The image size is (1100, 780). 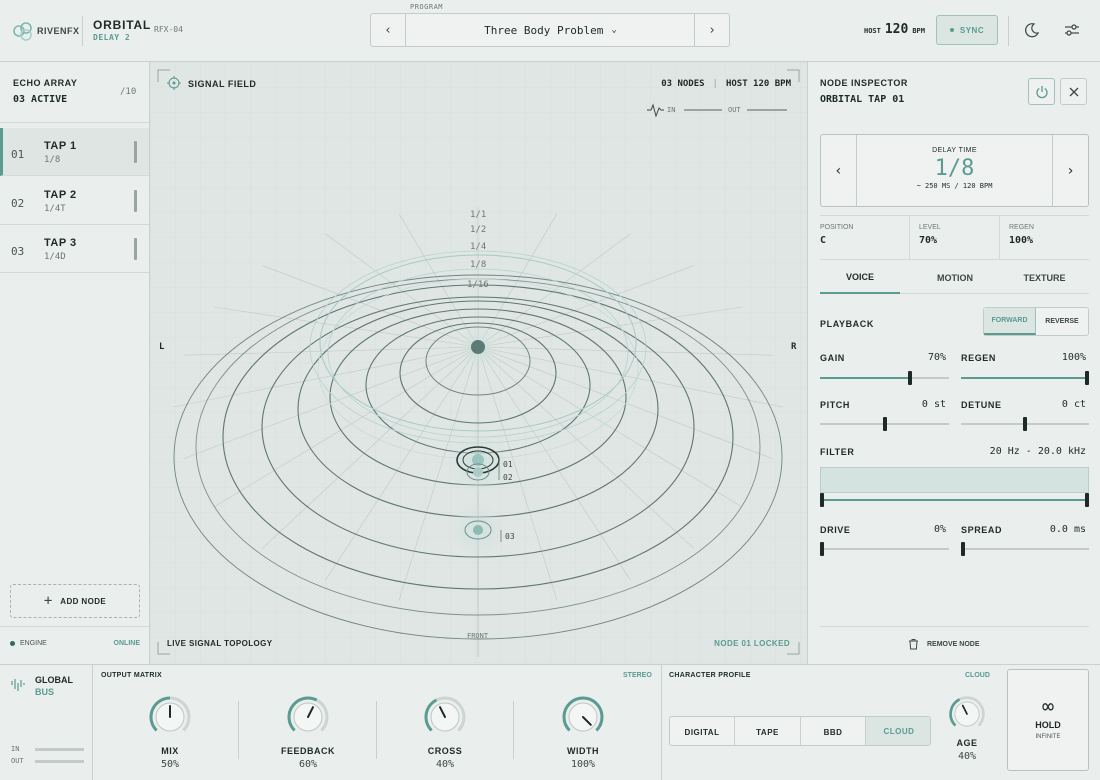 I want to click on knob-value: 40%, so click(x=967, y=756).